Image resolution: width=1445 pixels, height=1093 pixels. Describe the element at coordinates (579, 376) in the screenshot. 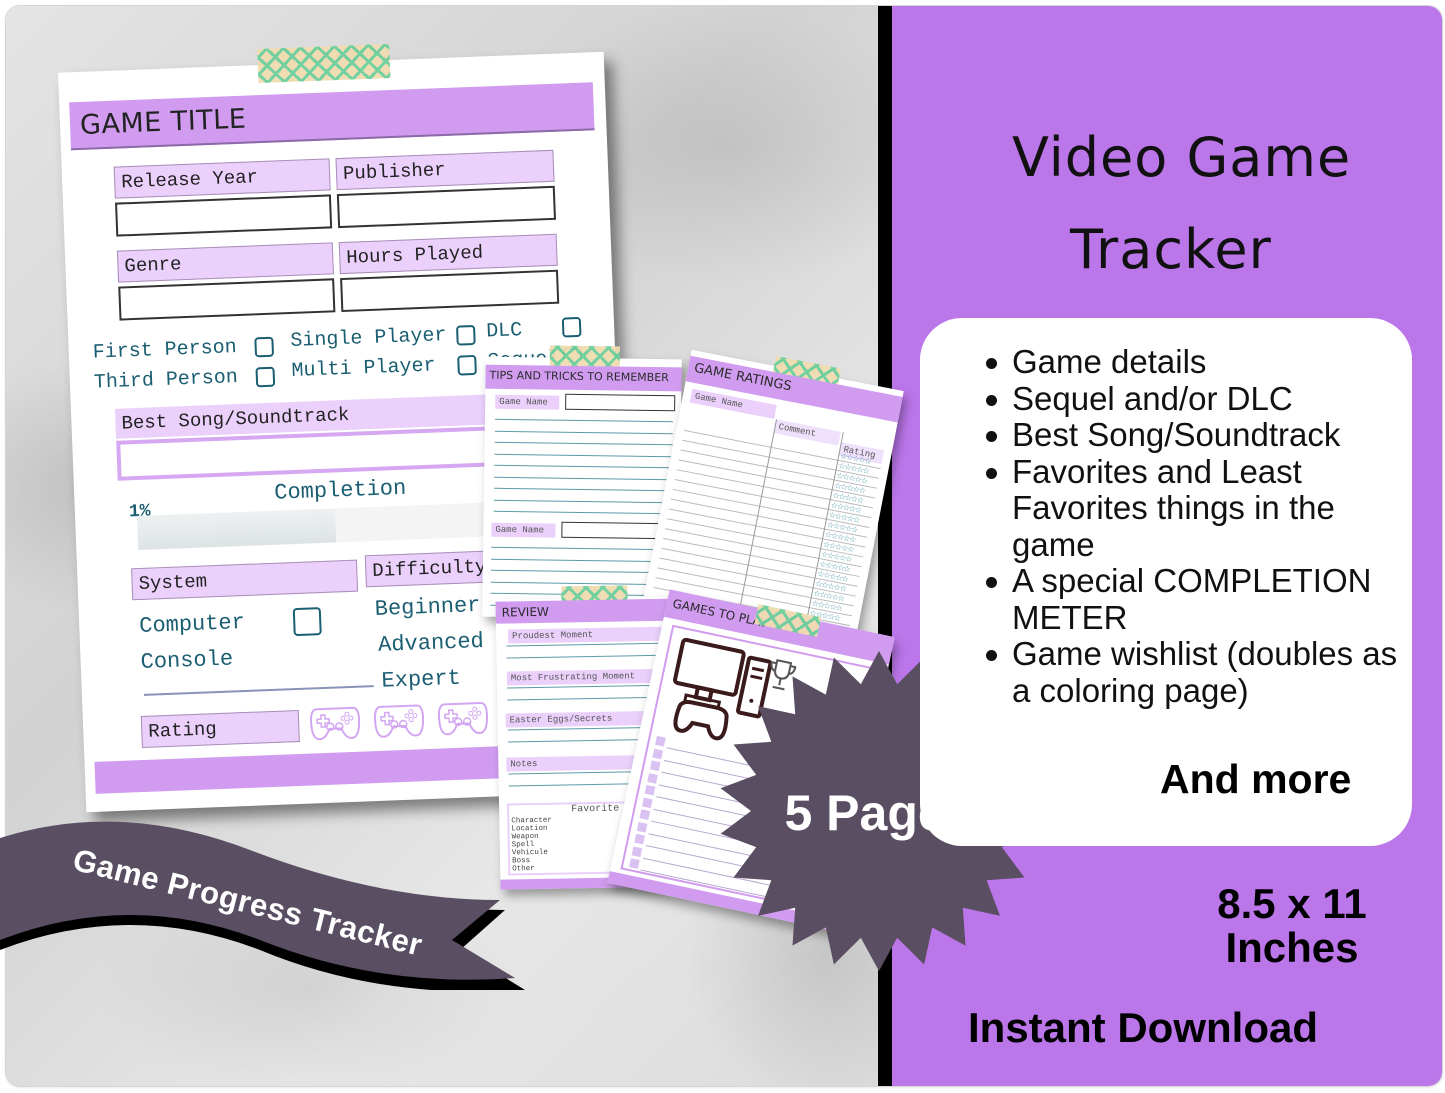

I see `tips-title: TIPS AND TRICKS TO REMEMBER` at that location.